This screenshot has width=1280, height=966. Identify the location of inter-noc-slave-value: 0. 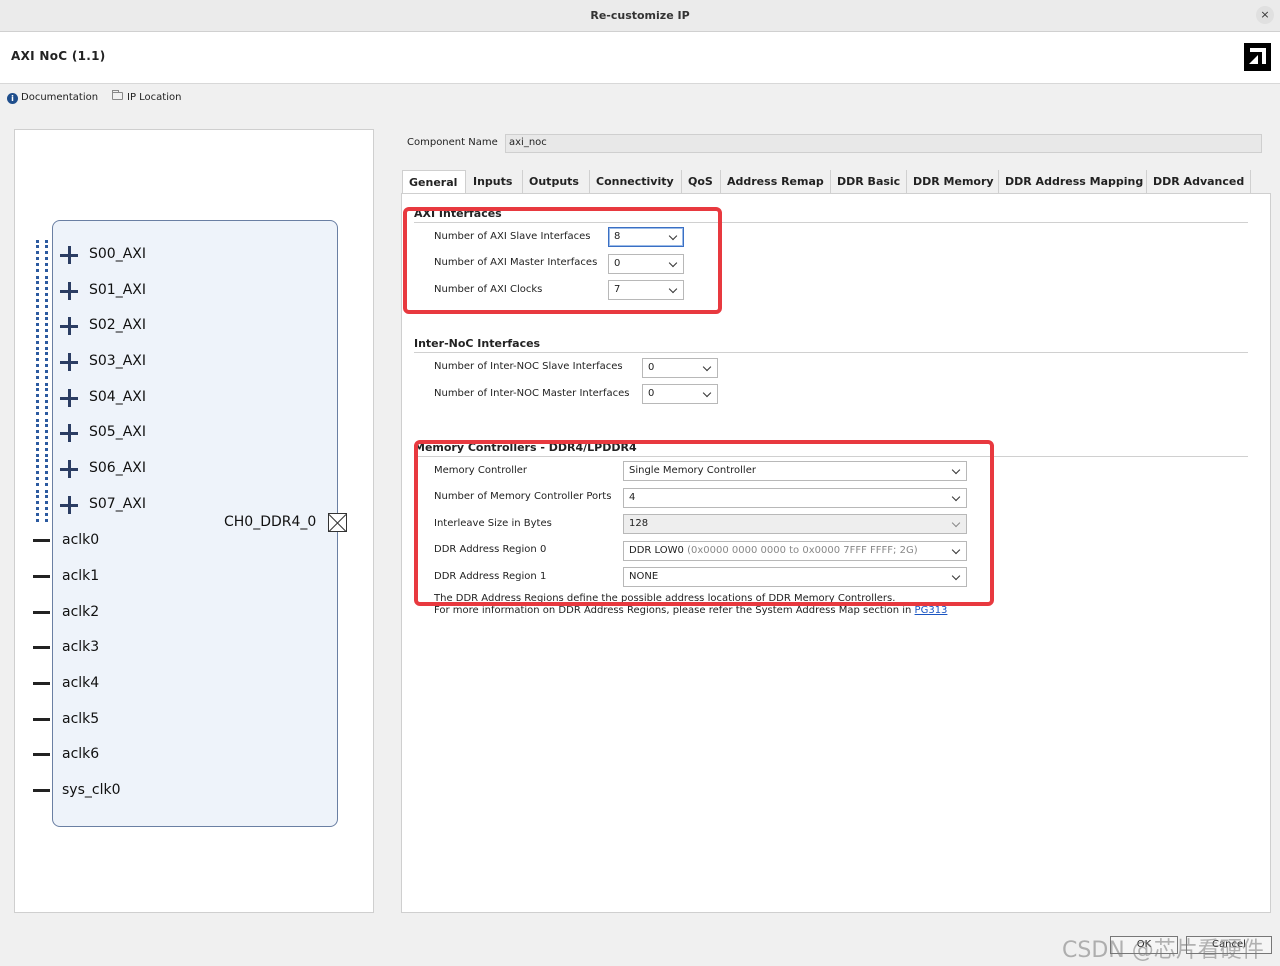
(651, 367).